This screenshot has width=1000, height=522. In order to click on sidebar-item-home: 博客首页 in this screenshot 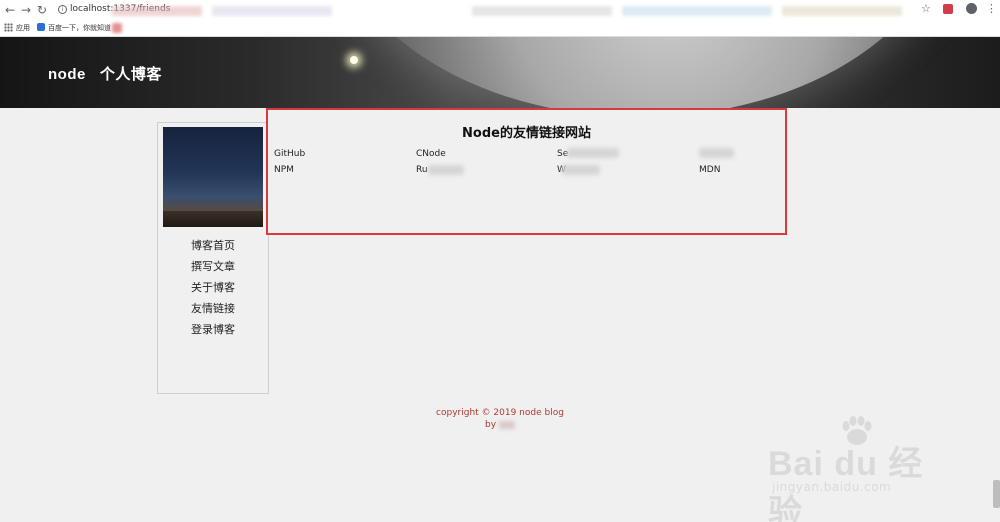, I will do `click(213, 245)`.